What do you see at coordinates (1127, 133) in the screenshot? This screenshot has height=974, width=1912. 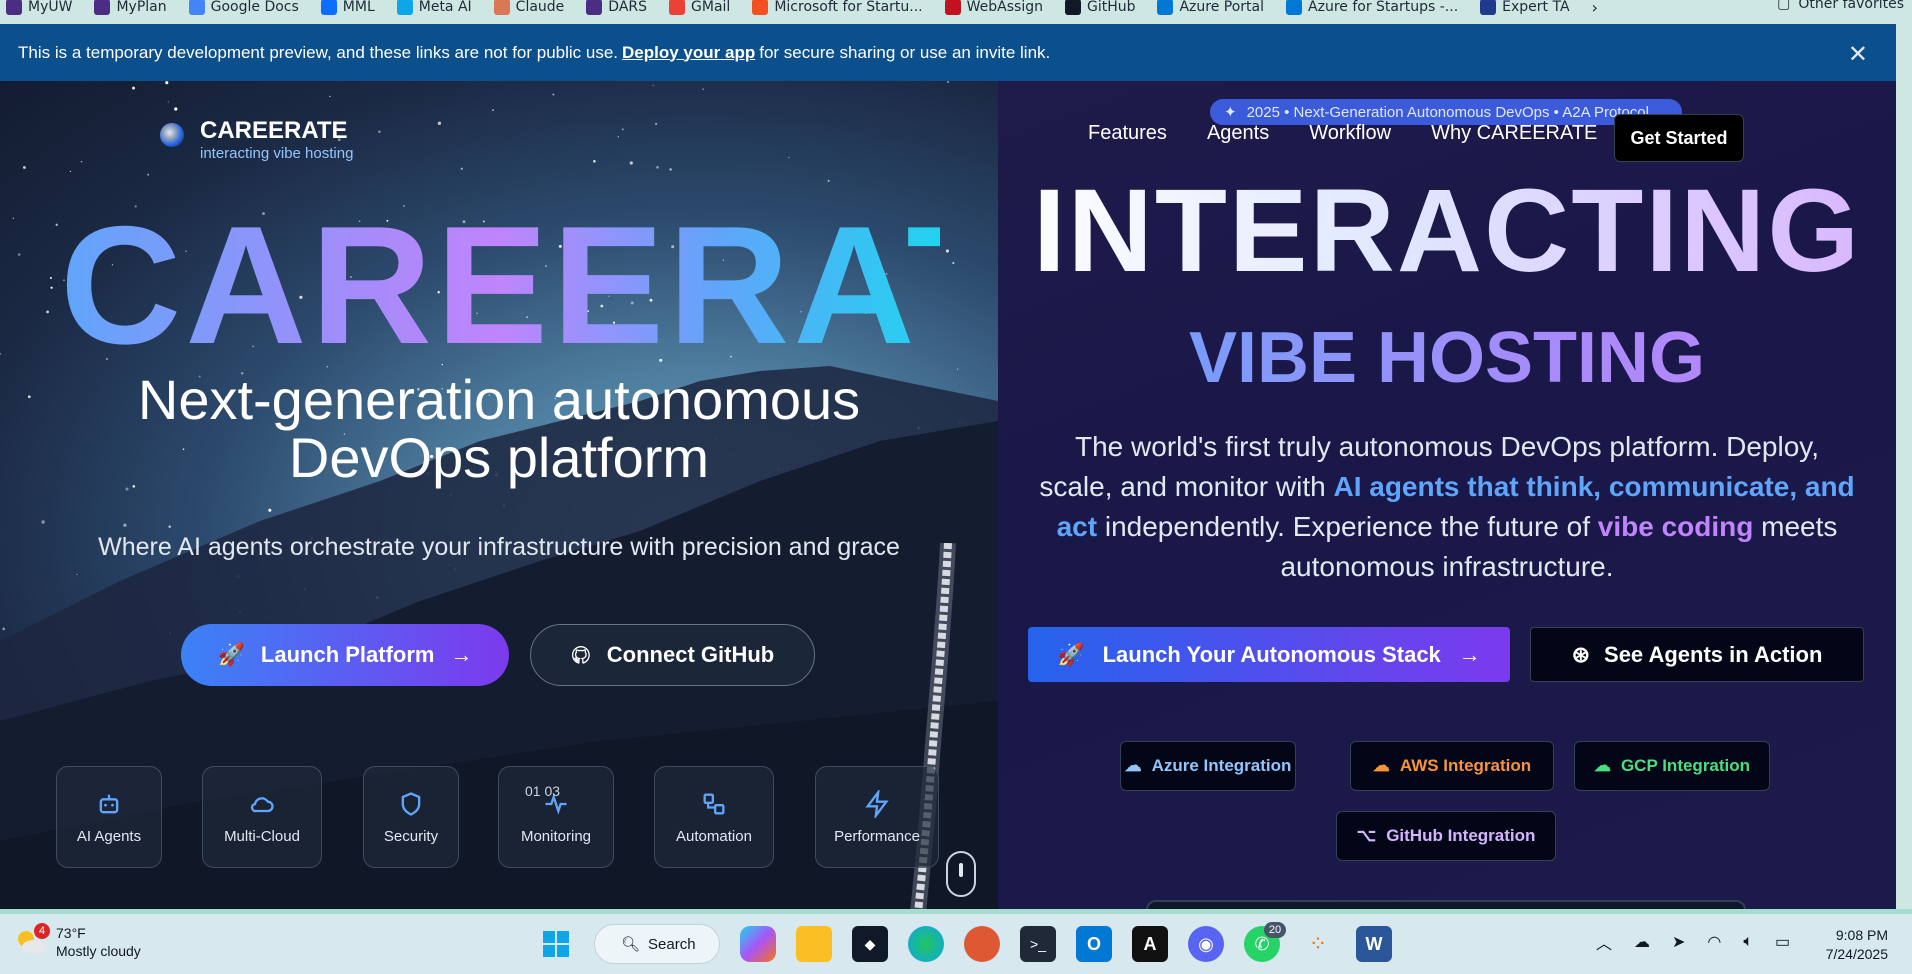 I see `nav-link-features: Features` at bounding box center [1127, 133].